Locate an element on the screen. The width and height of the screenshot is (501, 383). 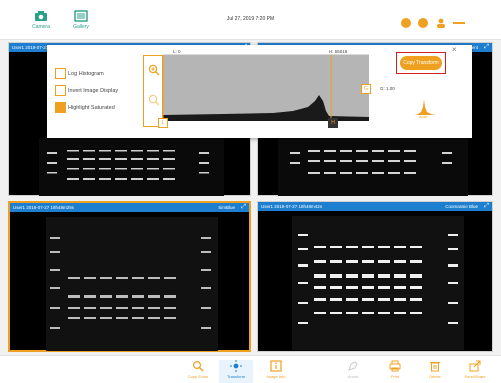
top-bar: Camera Gallery Jul 27, 2019 7:20 PM is located at coordinates (250, 20).